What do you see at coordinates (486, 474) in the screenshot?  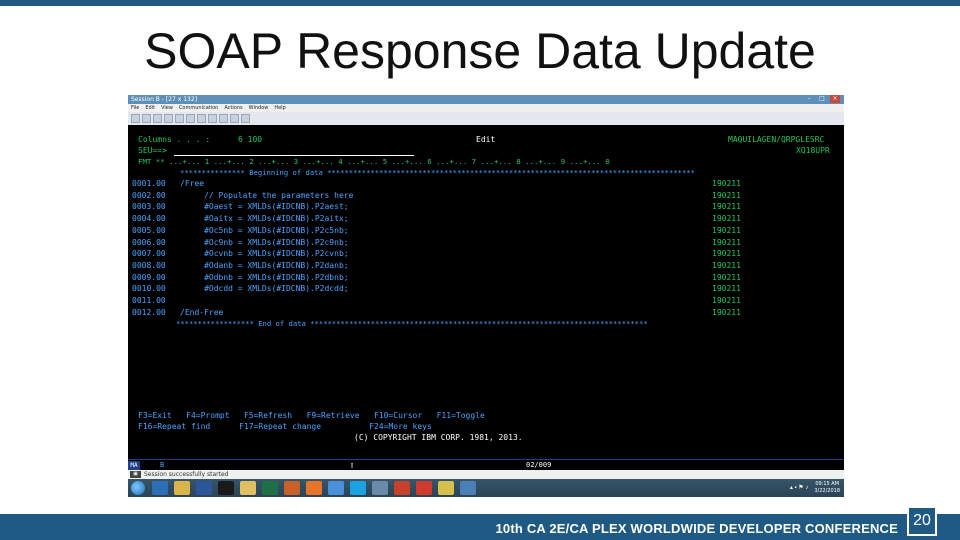 I see `status-message-bar: ▣ Session successfully started` at bounding box center [486, 474].